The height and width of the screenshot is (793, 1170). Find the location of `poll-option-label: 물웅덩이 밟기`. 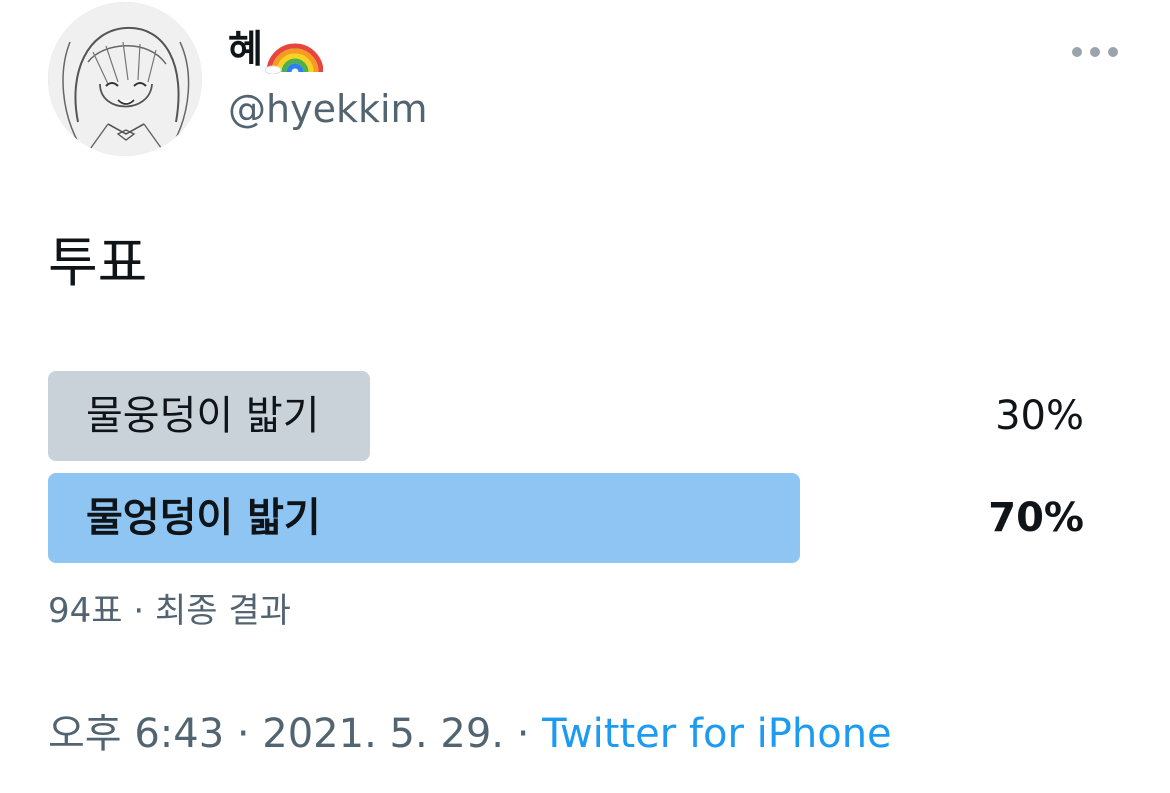

poll-option-label: 물웅덩이 밟기 is located at coordinates (203, 416).